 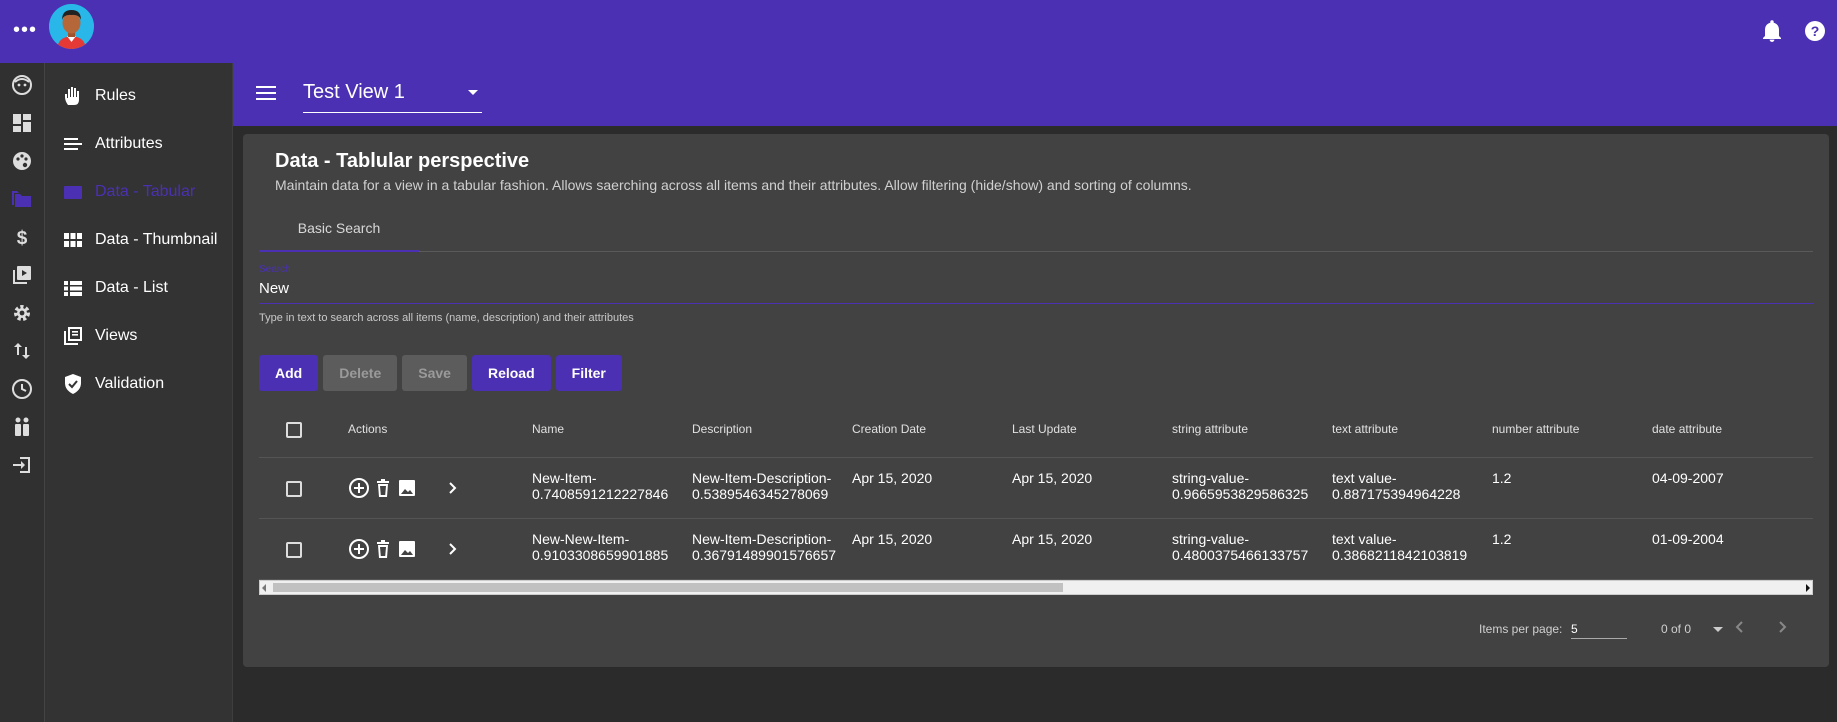 What do you see at coordinates (434, 373) in the screenshot?
I see `save-button: Save` at bounding box center [434, 373].